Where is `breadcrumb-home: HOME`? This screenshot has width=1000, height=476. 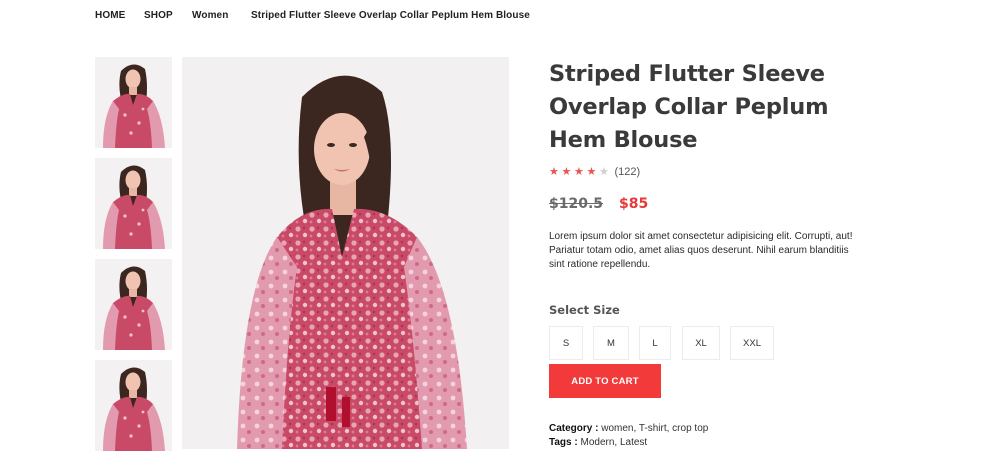 breadcrumb-home: HOME is located at coordinates (119, 15).